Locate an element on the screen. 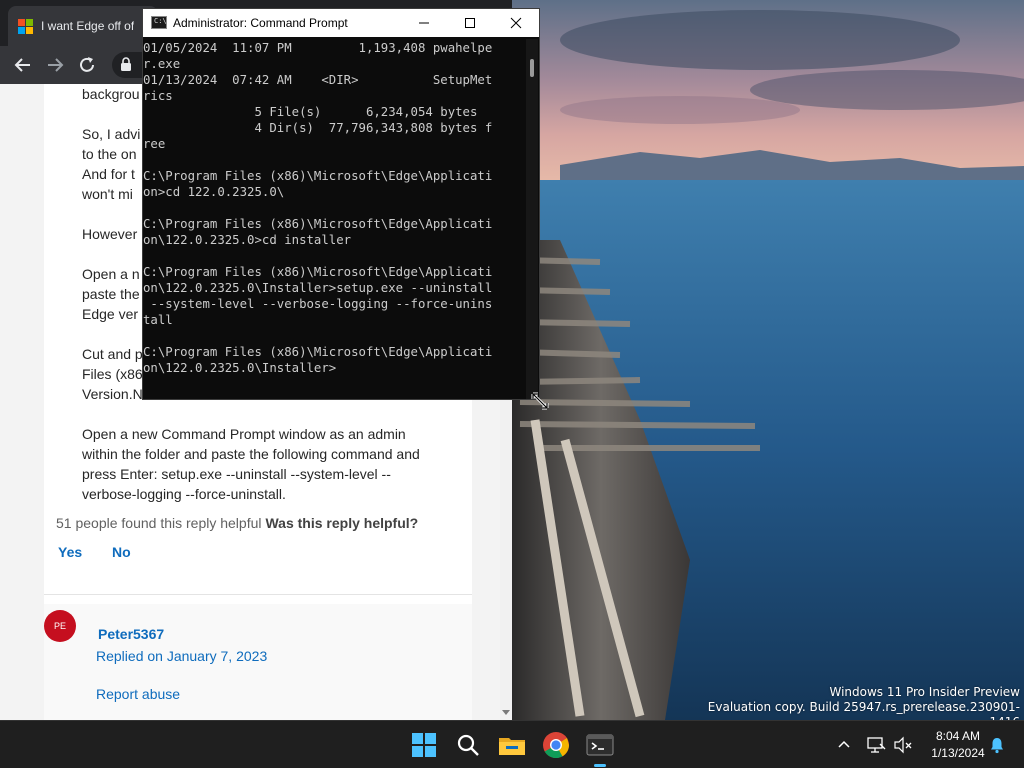 The height and width of the screenshot is (768, 1024). cmd-line: on\122.0.2325.0>cd installer is located at coordinates (247, 240).